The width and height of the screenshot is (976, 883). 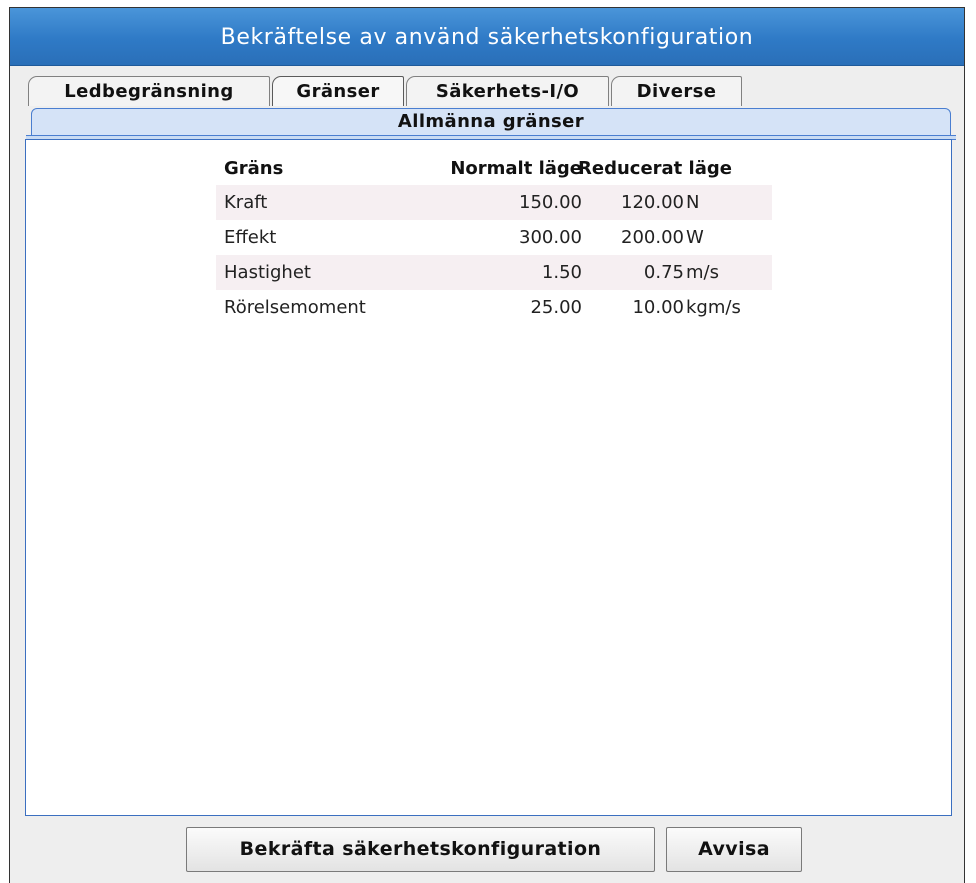 I want to click on normal-value: 300.00, so click(x=550, y=237).